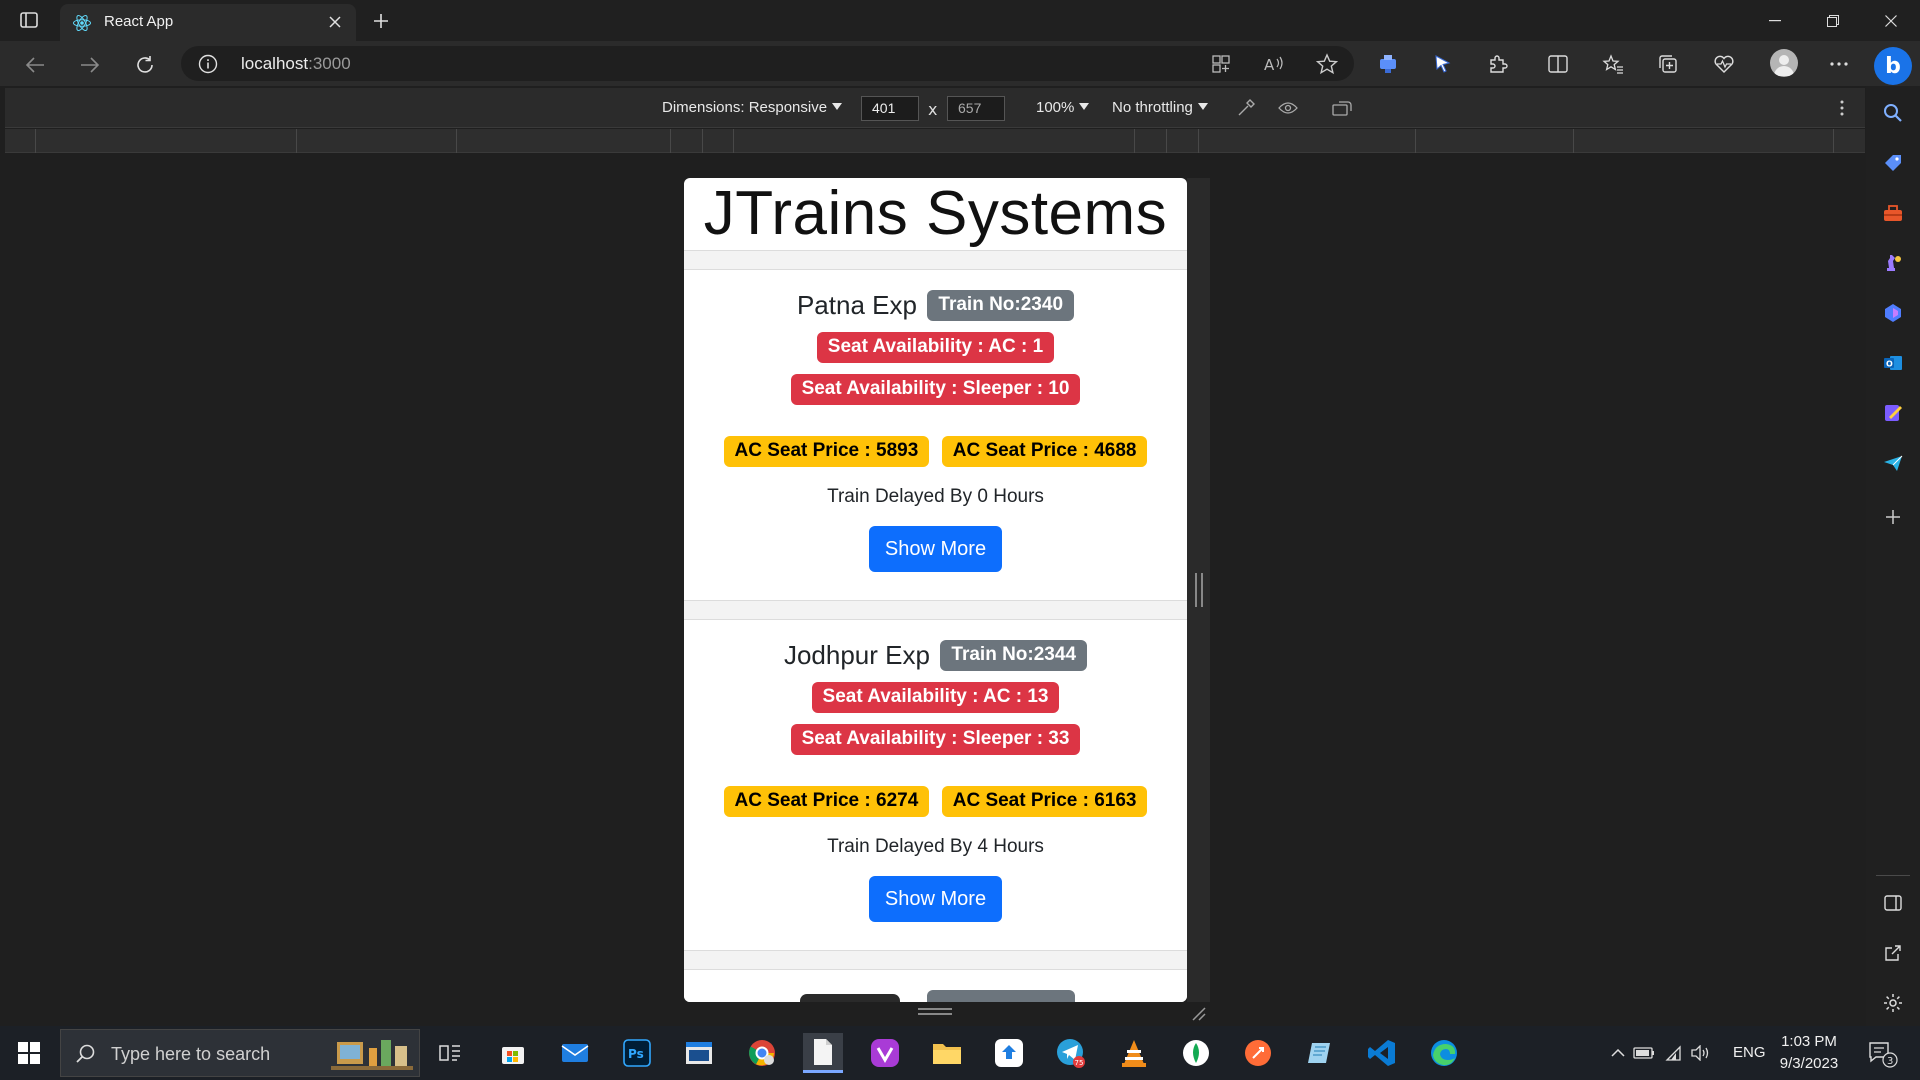  I want to click on url-port: :3000, so click(329, 63).